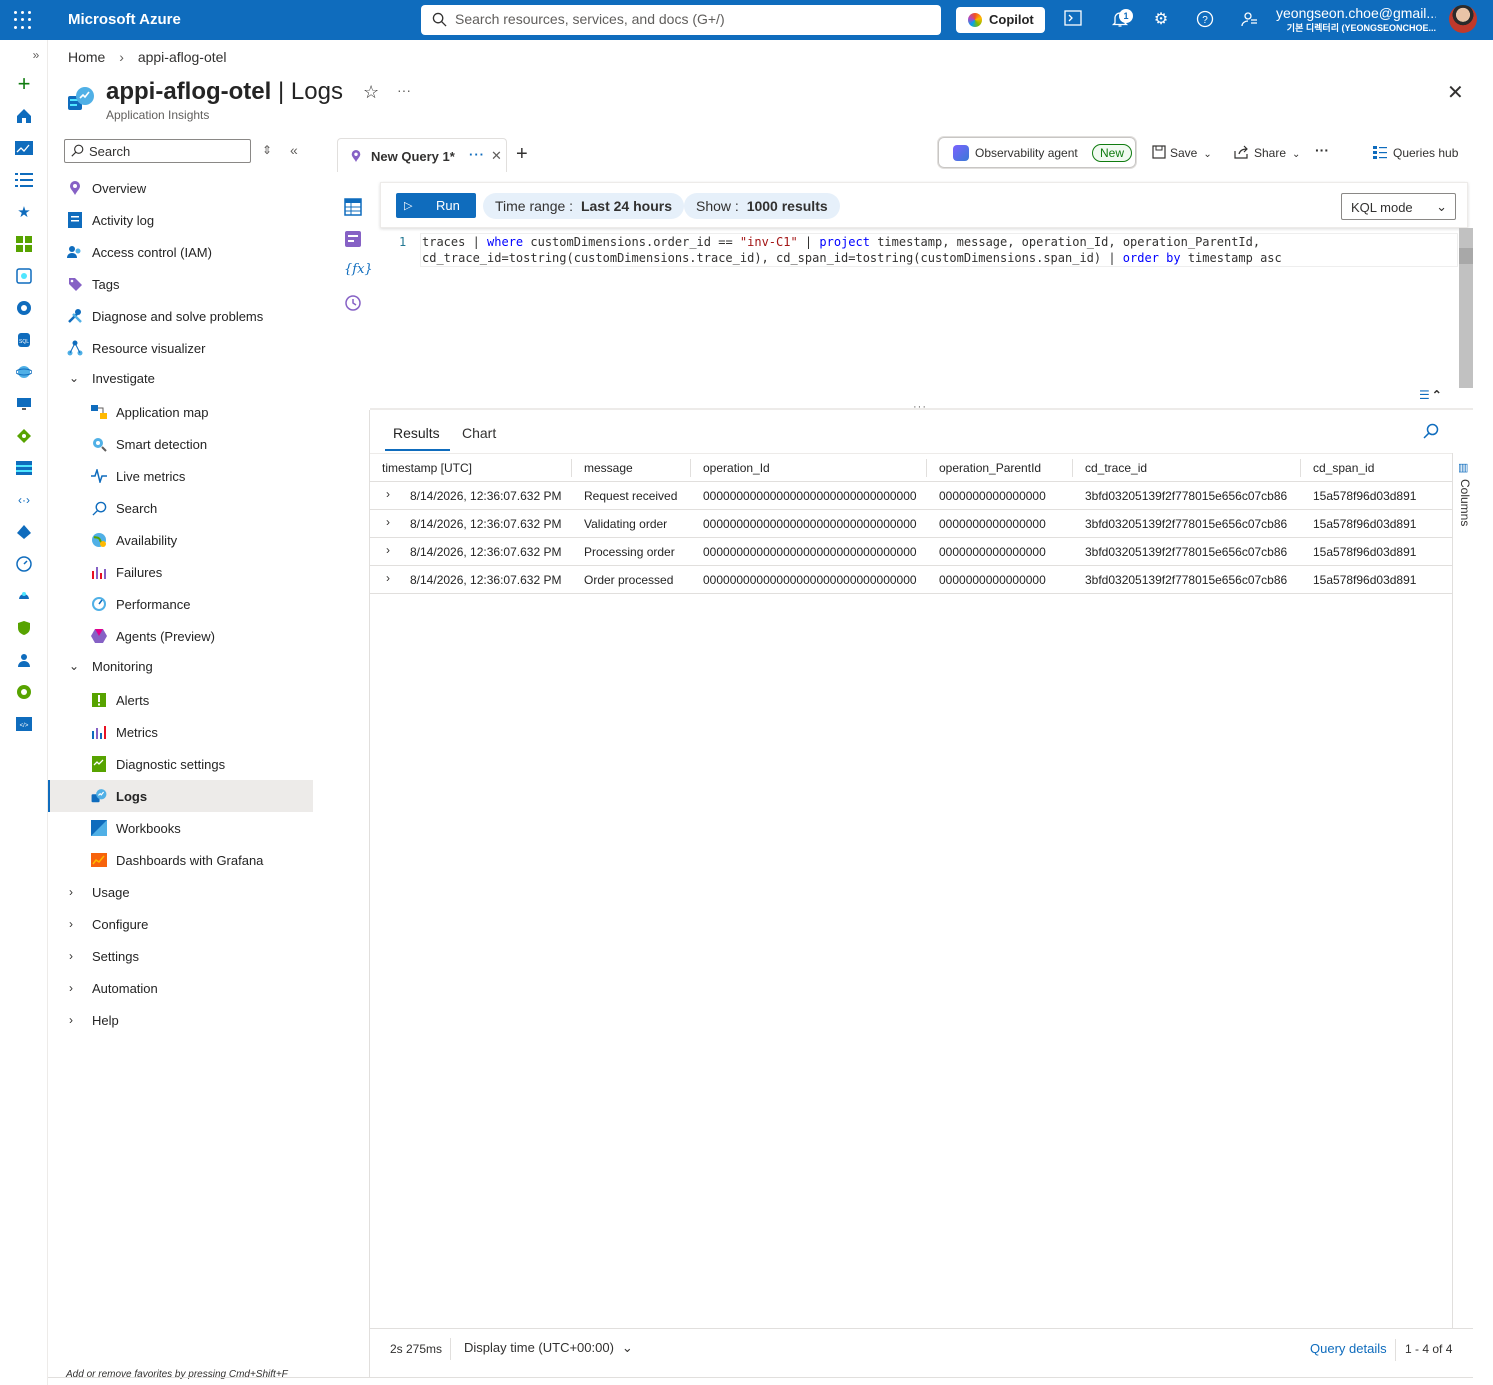  What do you see at coordinates (24, 83) in the screenshot?
I see `create-resource-icon: +` at bounding box center [24, 83].